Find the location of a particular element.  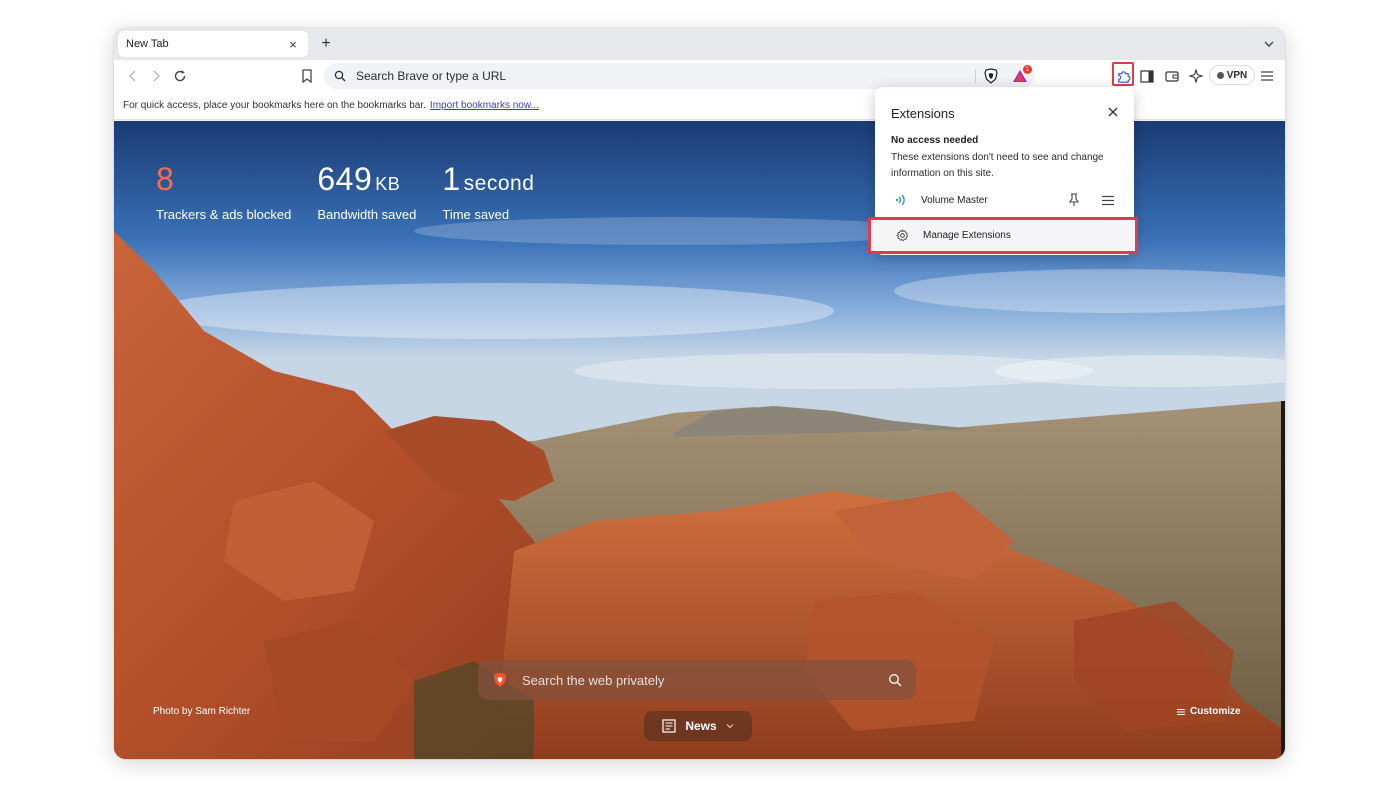

rewards-badge: 1 is located at coordinates (1027, 69).